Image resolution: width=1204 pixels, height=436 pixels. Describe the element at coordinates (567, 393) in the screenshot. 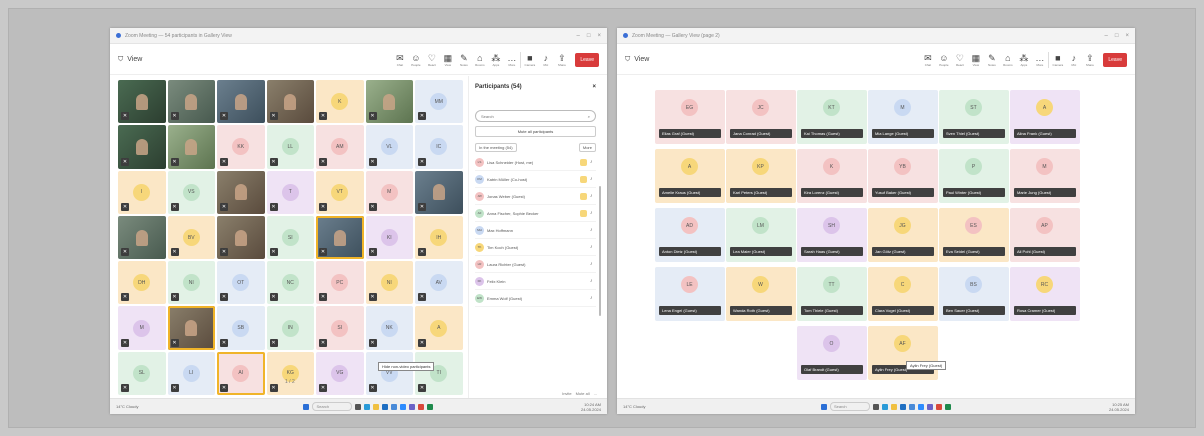

I see `panel-footer-button: Invite` at that location.